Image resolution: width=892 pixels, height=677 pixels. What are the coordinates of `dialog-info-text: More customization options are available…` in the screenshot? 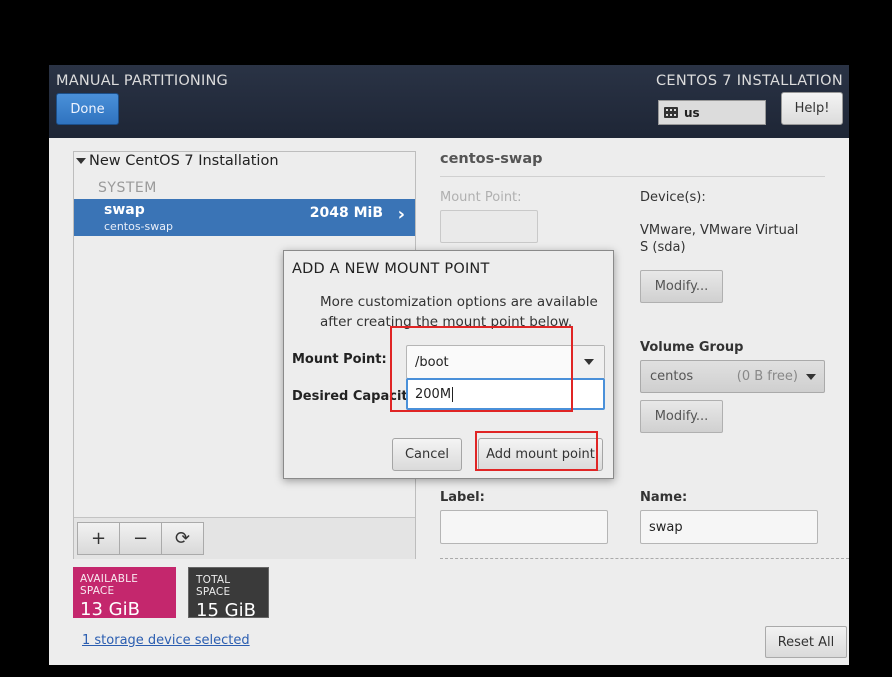 It's located at (459, 312).